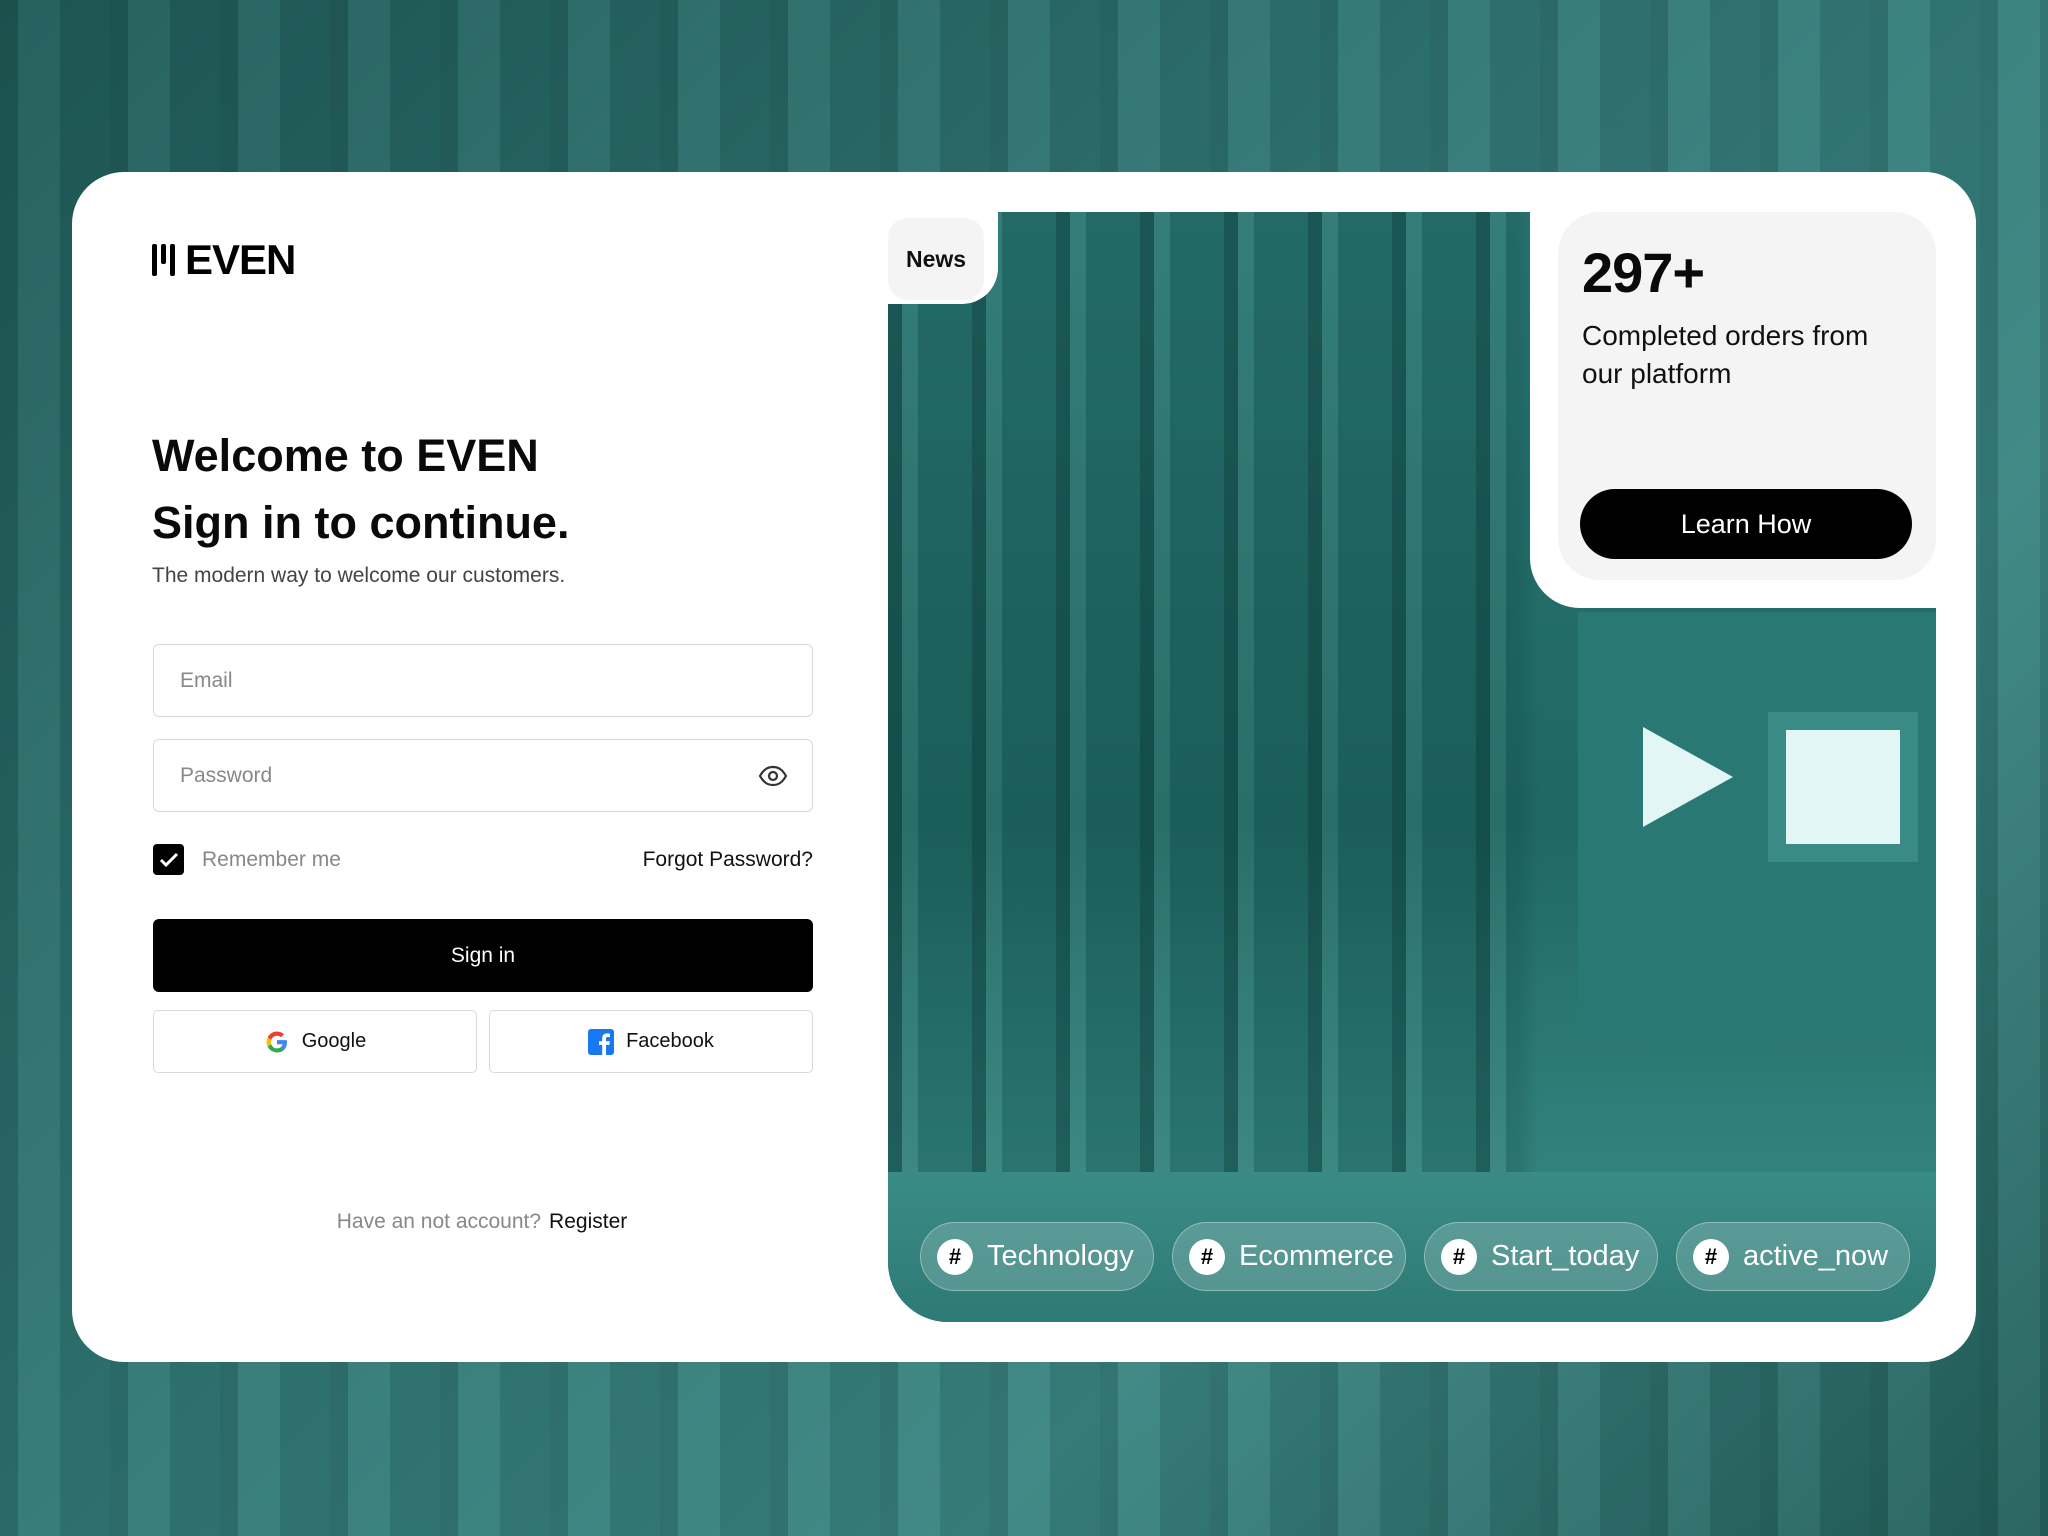 The width and height of the screenshot is (2048, 1536). I want to click on email-placeholder: Email, so click(206, 680).